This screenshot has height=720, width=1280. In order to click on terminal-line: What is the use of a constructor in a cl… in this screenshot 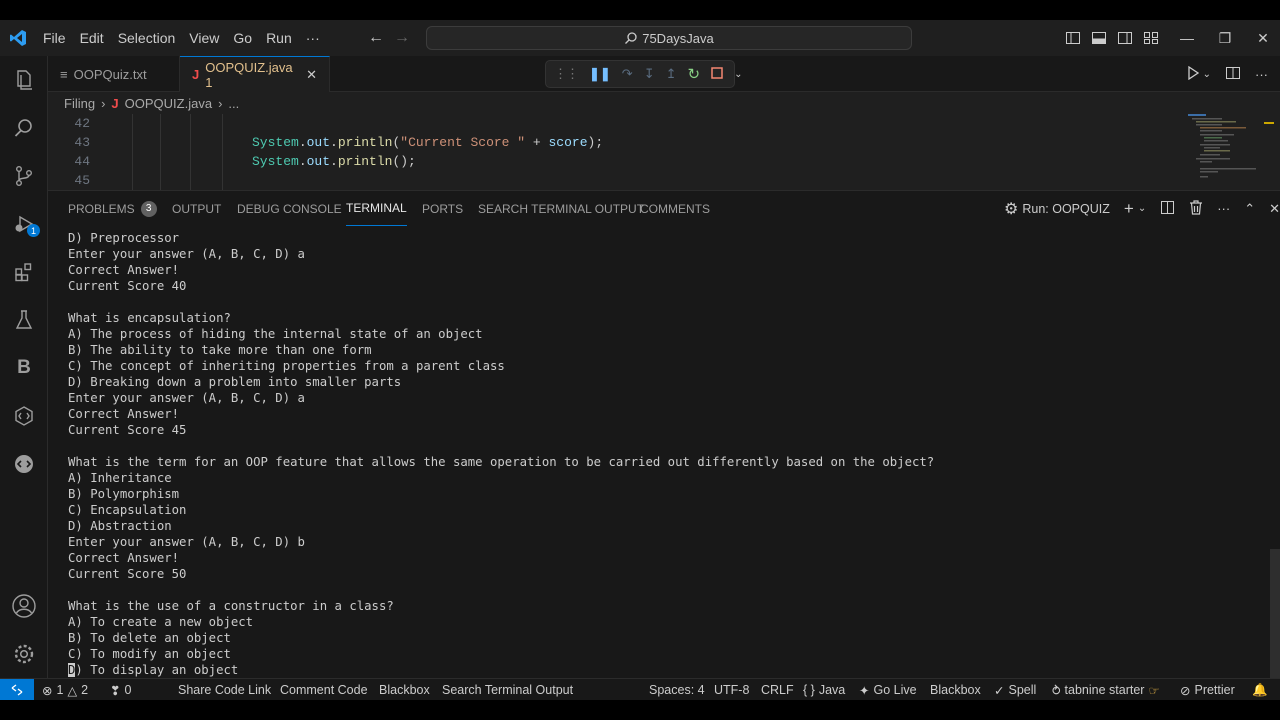, I will do `click(231, 606)`.